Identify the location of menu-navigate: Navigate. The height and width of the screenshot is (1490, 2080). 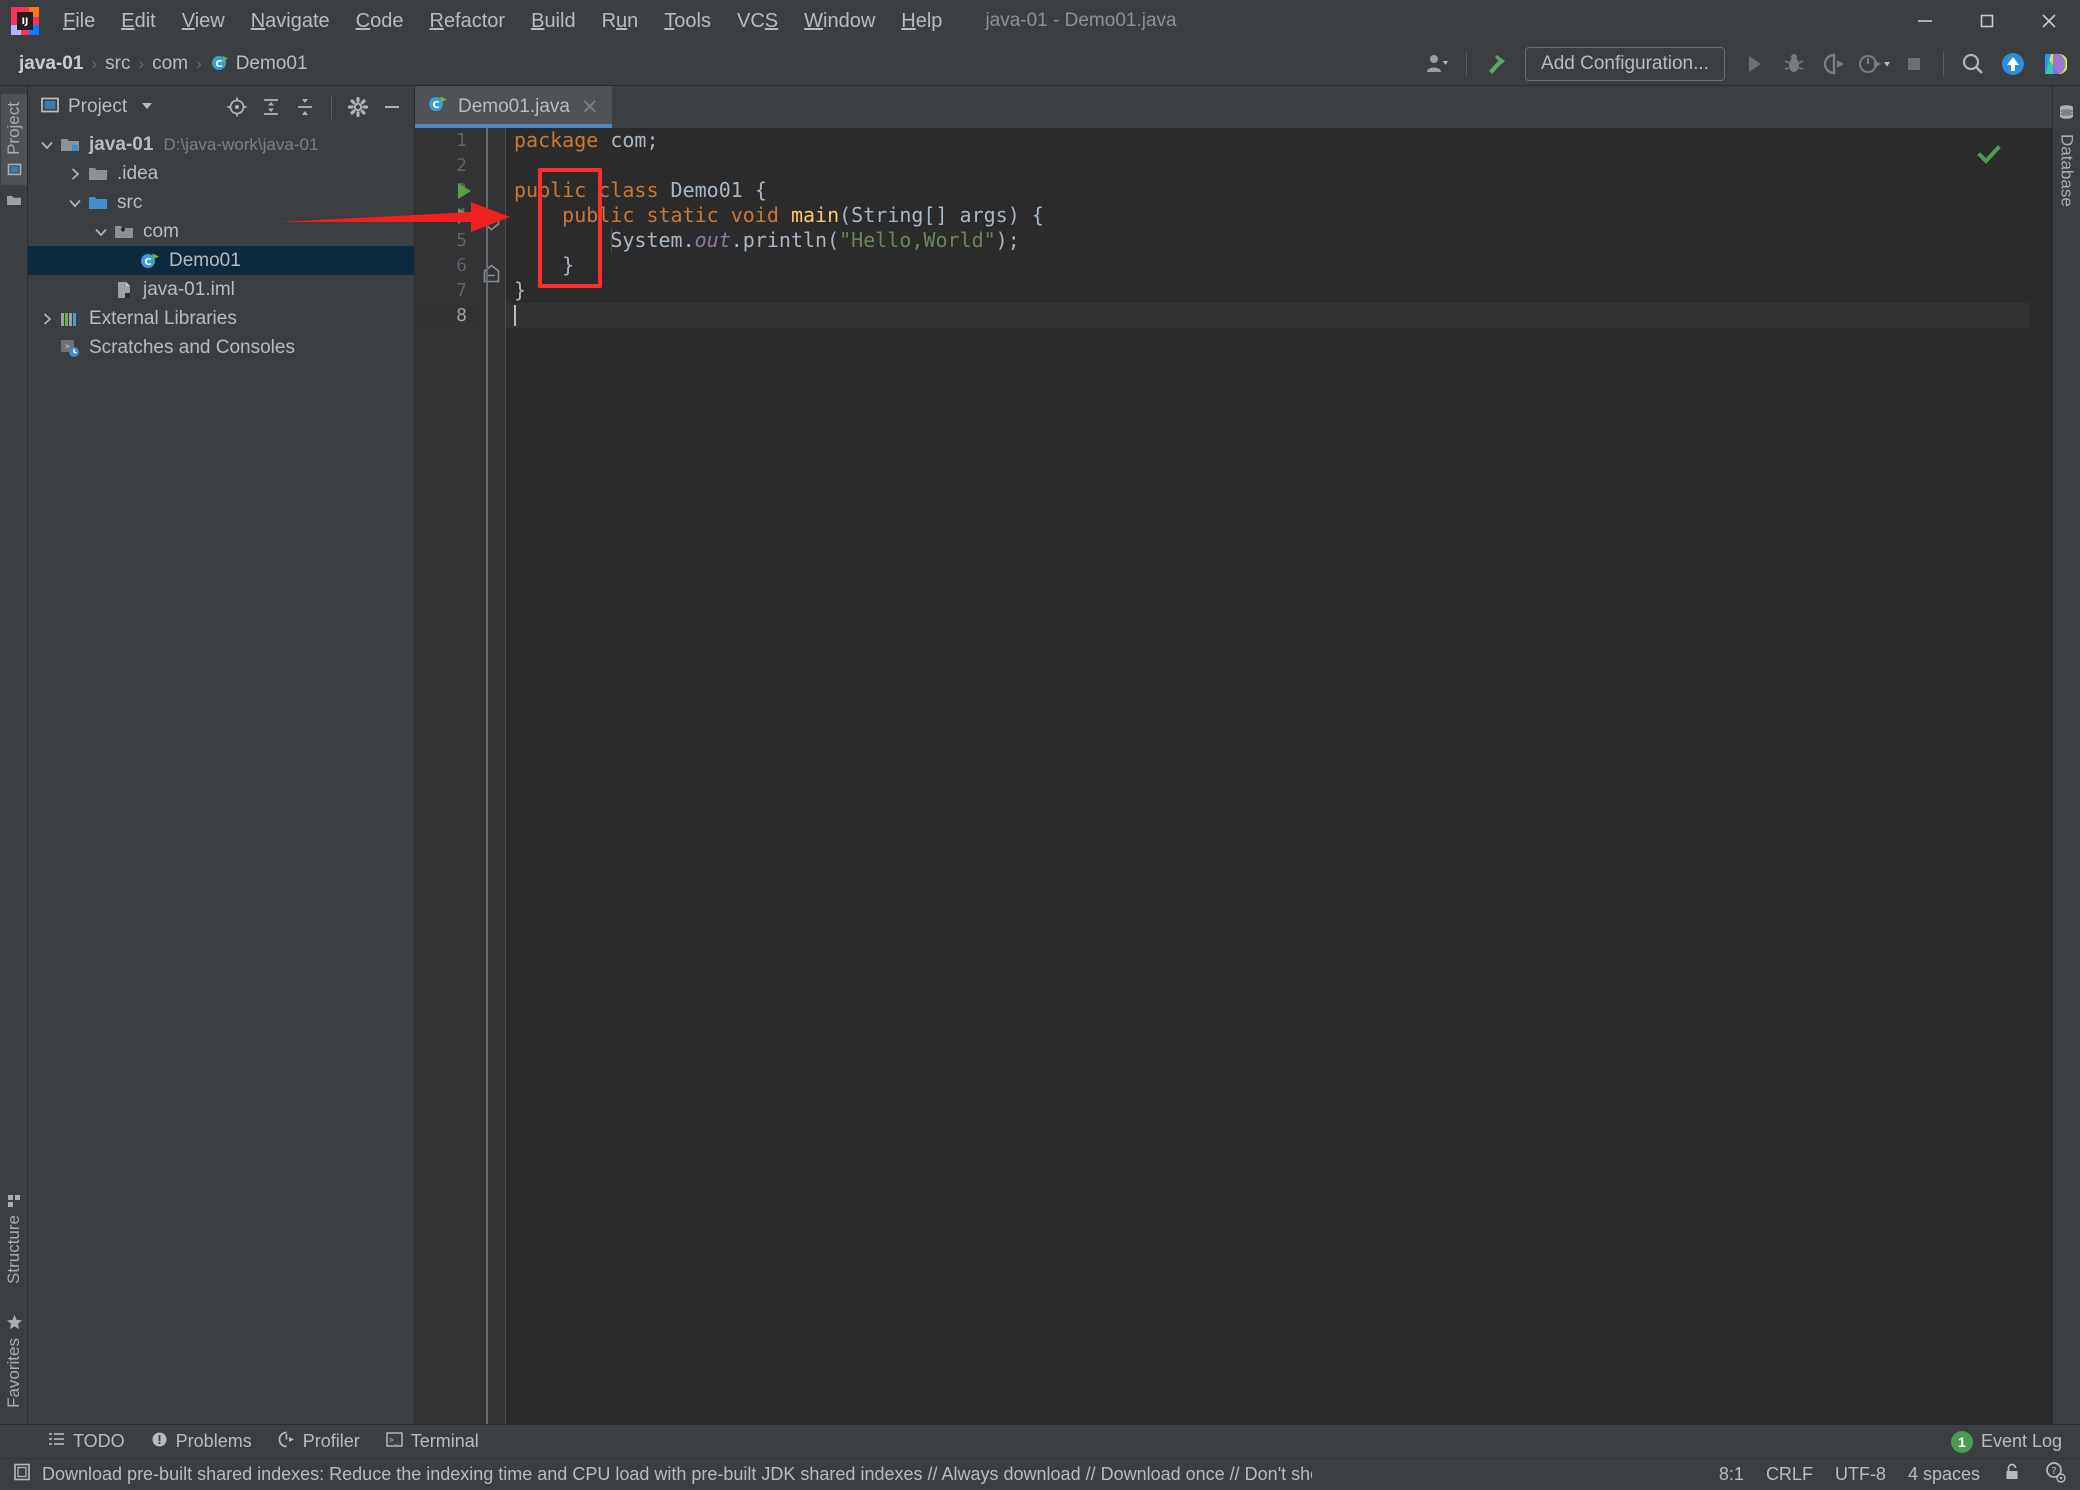
(290, 21).